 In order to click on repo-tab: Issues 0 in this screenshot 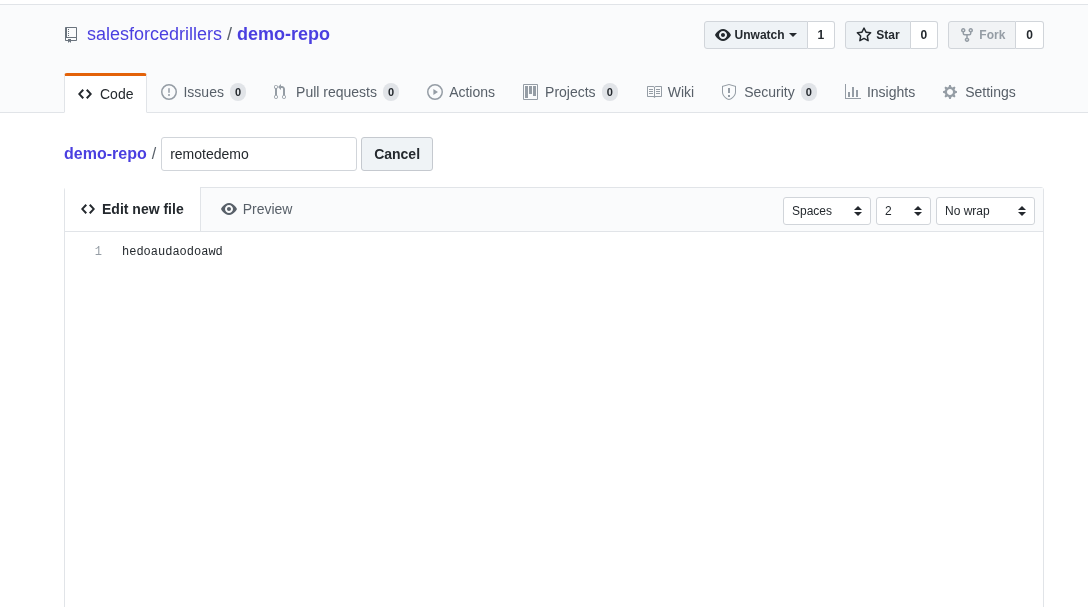, I will do `click(204, 92)`.